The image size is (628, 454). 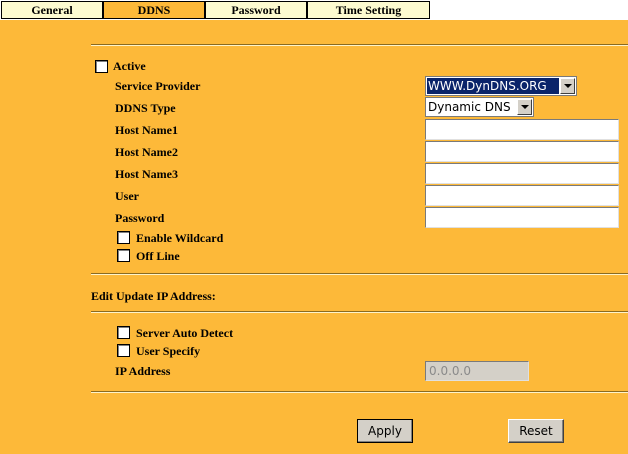 What do you see at coordinates (536, 431) in the screenshot?
I see `reset-button: Reset` at bounding box center [536, 431].